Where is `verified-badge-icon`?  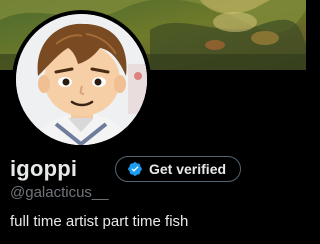
verified-badge-icon is located at coordinates (135, 169).